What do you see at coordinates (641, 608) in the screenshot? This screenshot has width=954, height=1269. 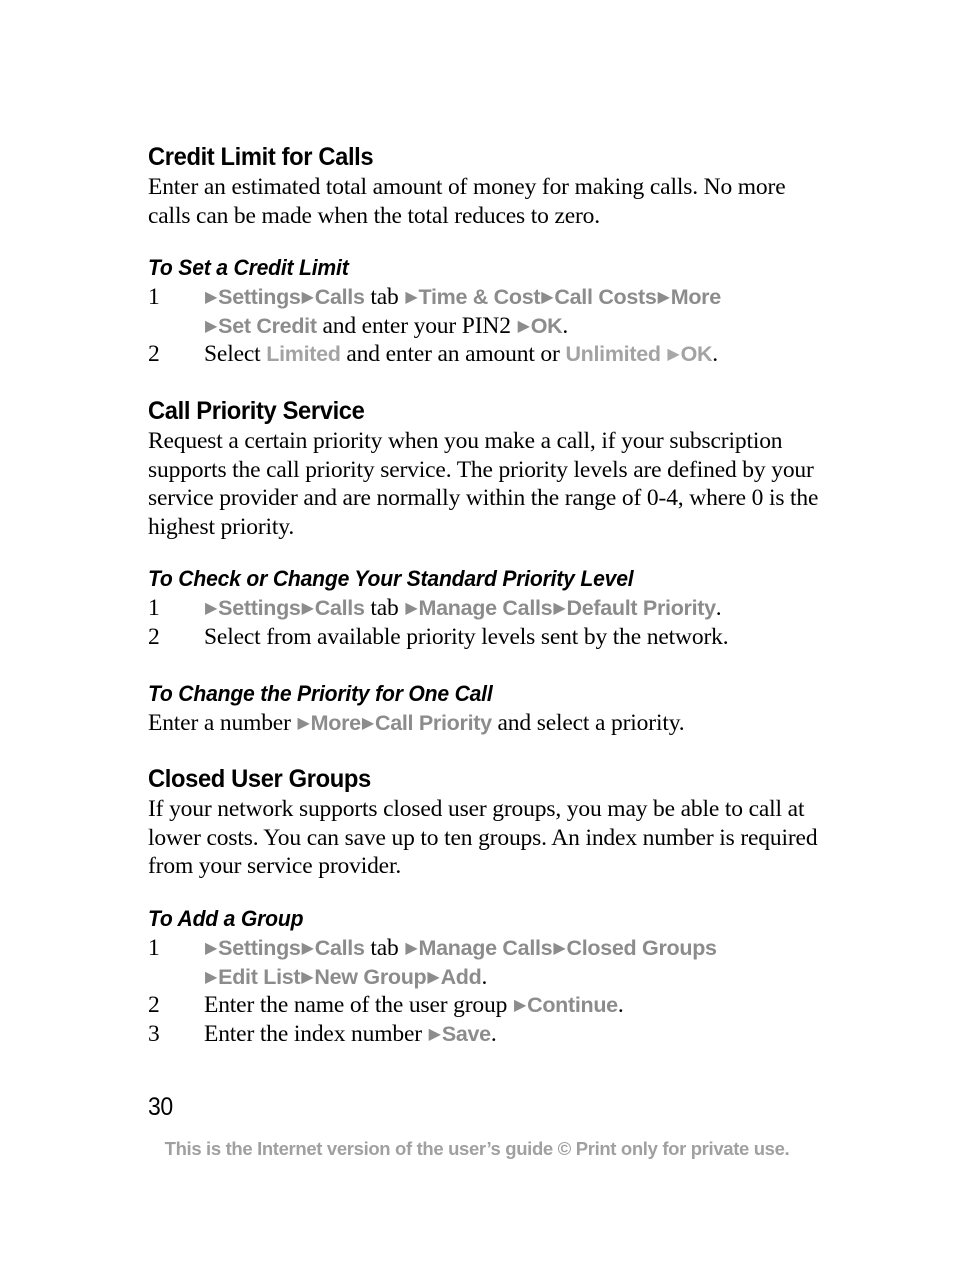 I see `ui-token-default-priority: Default Priority` at bounding box center [641, 608].